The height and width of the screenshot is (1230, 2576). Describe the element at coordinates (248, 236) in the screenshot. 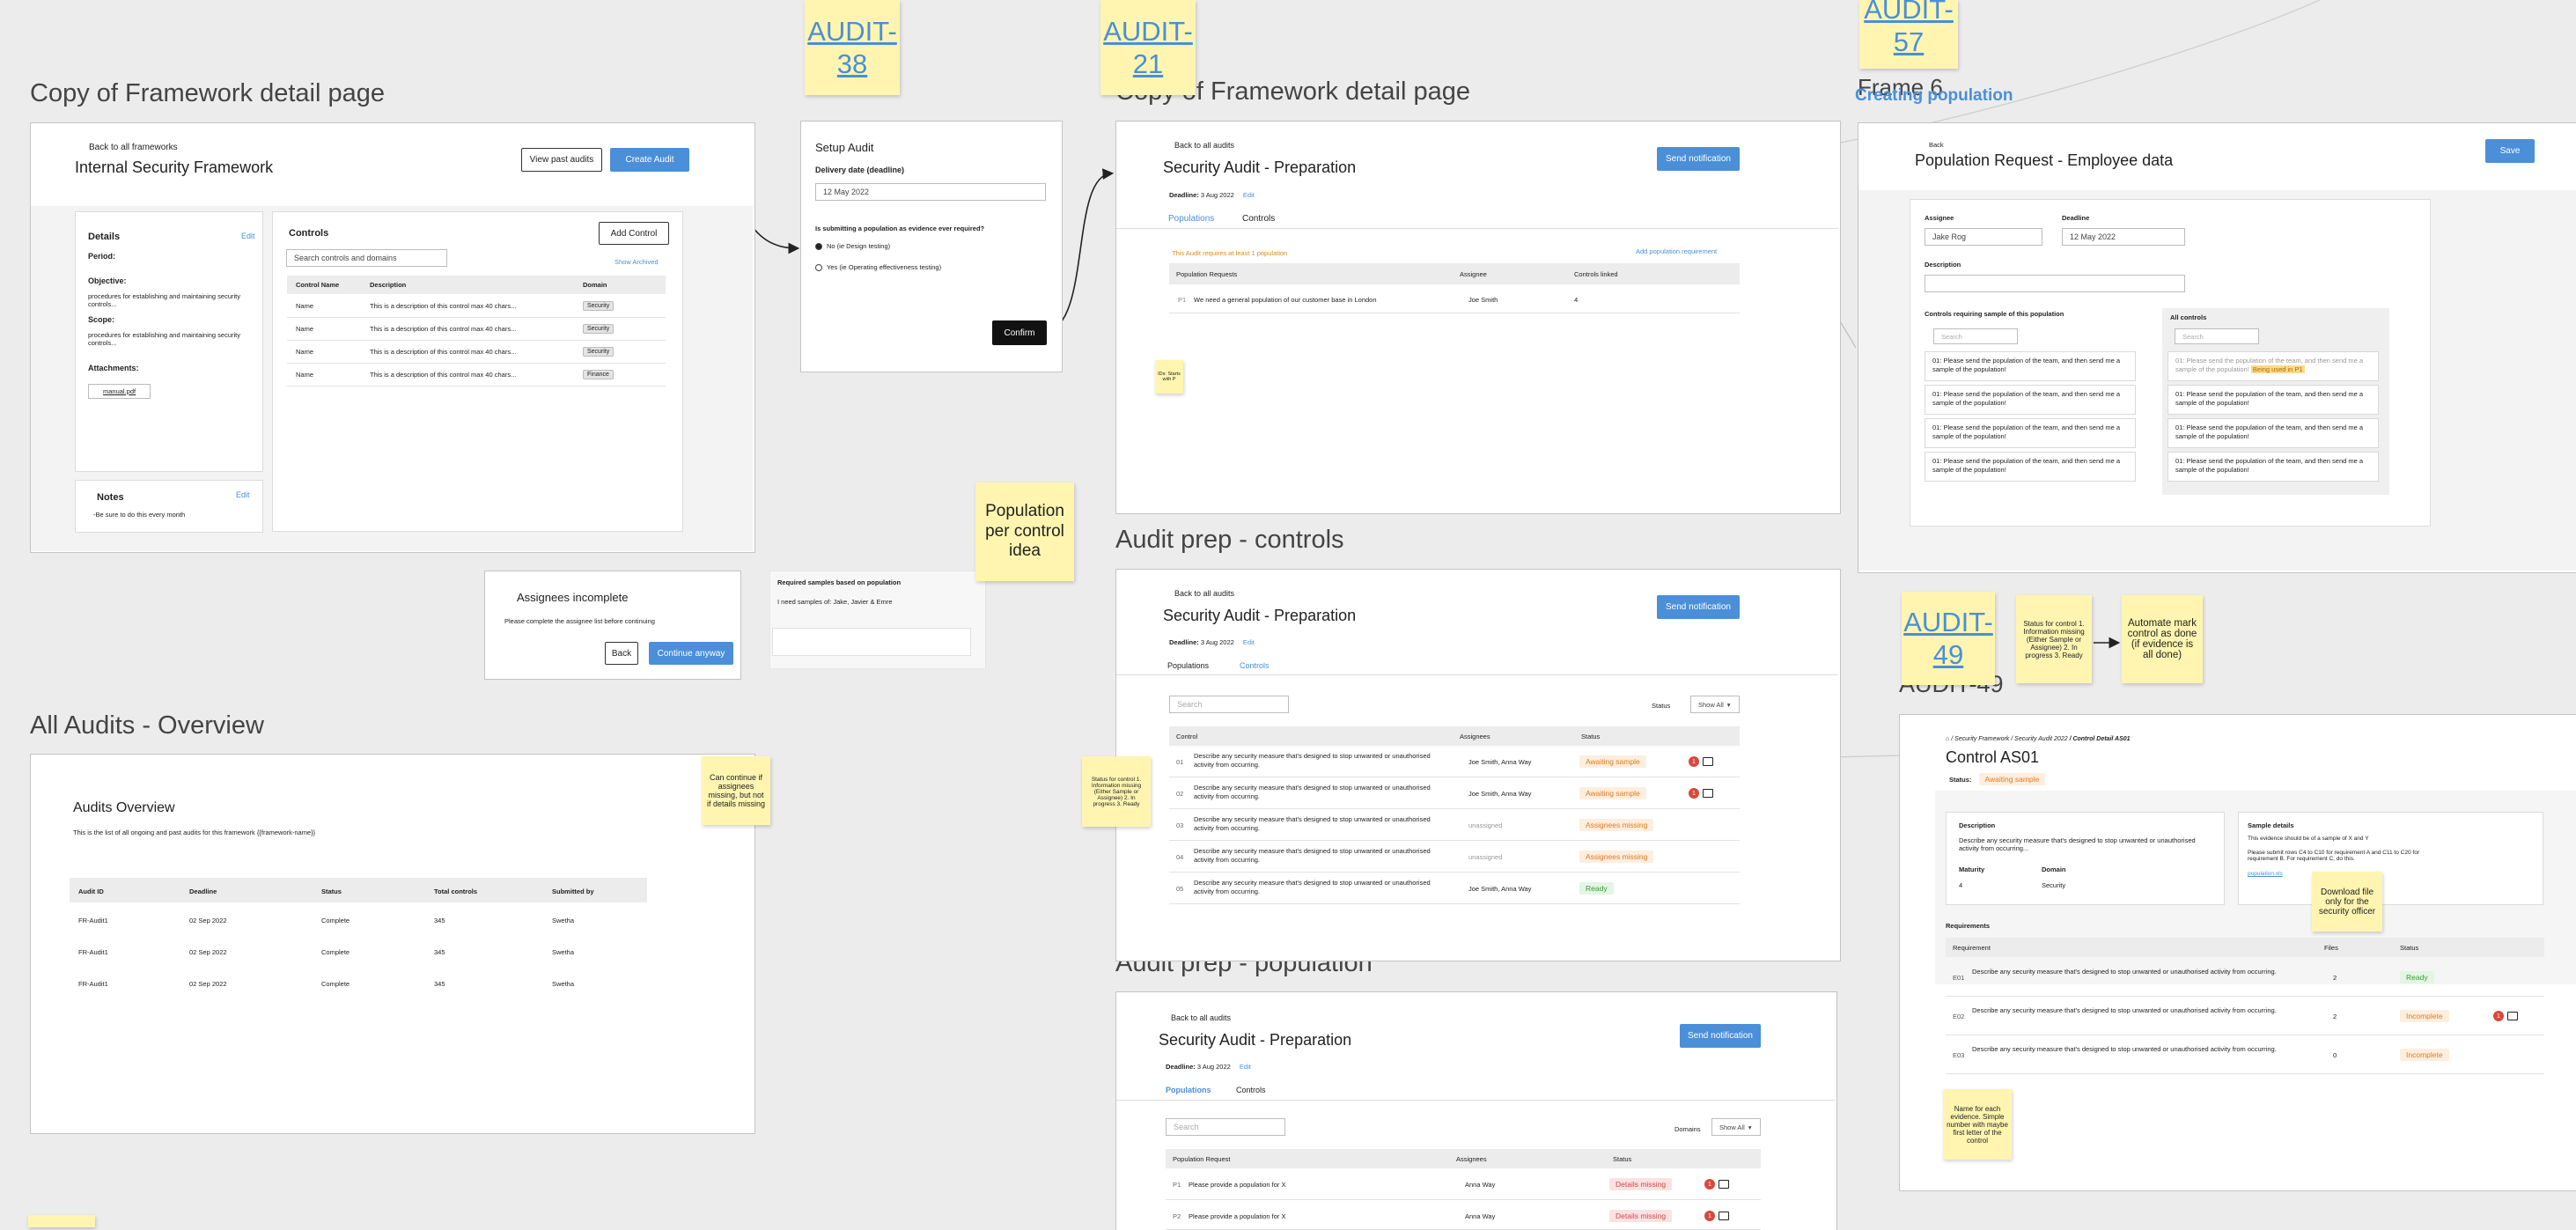

I see `details-edit-link: Edit` at that location.